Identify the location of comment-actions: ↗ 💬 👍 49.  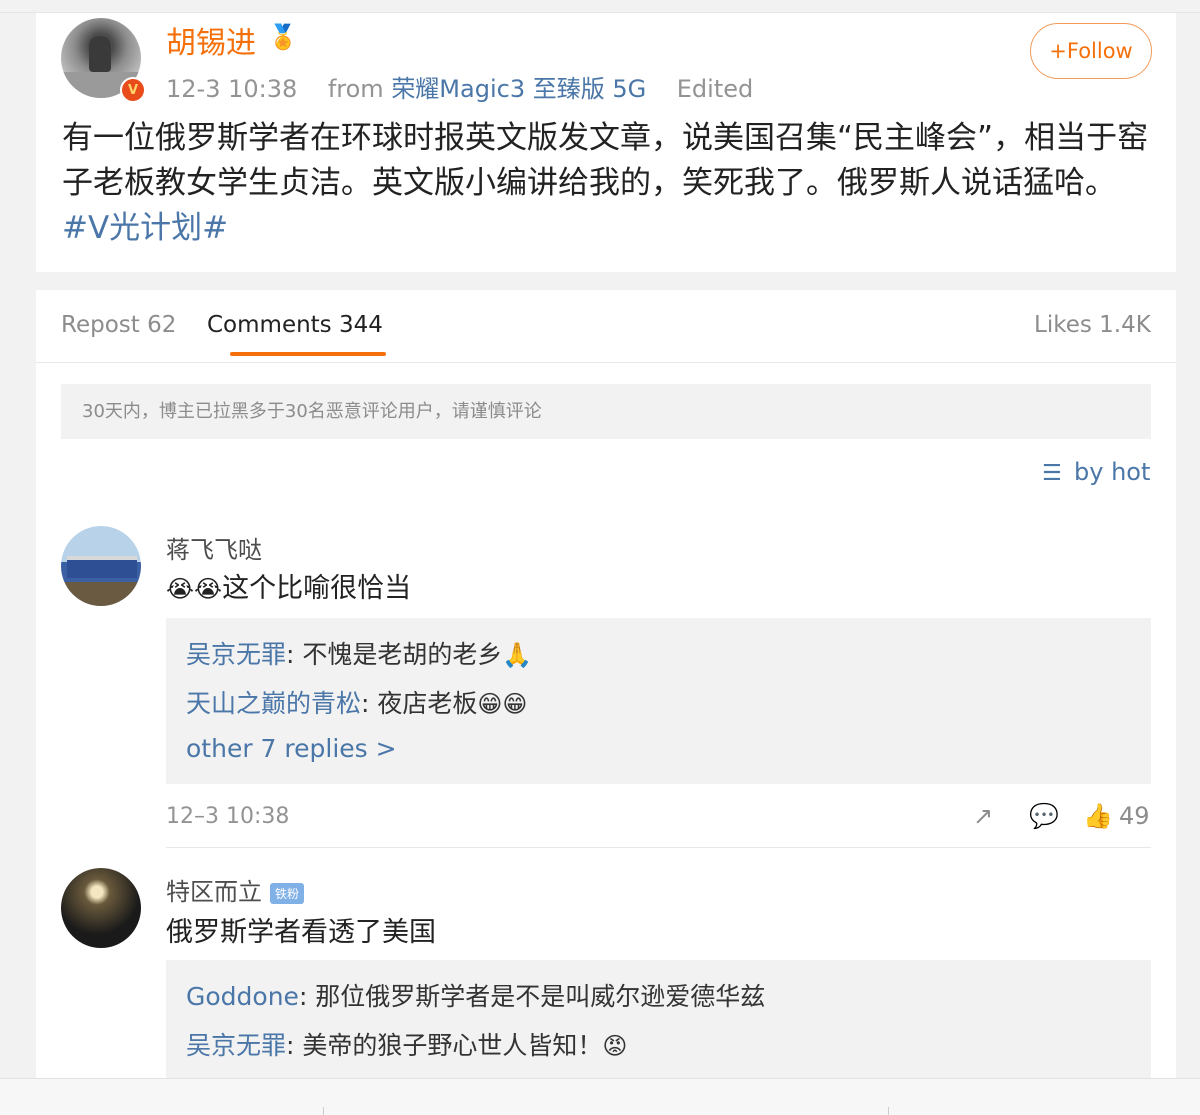
(1061, 817).